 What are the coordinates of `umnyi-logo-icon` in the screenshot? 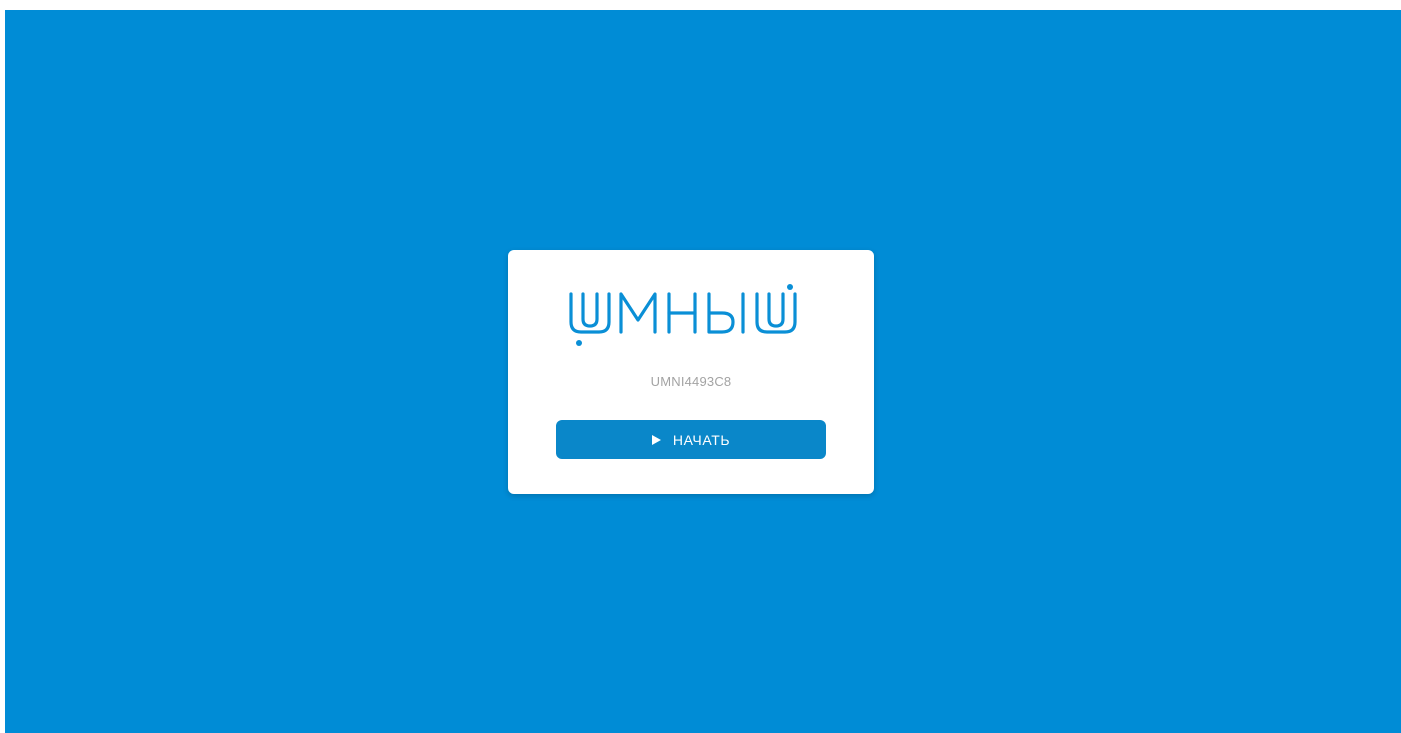 It's located at (683, 315).